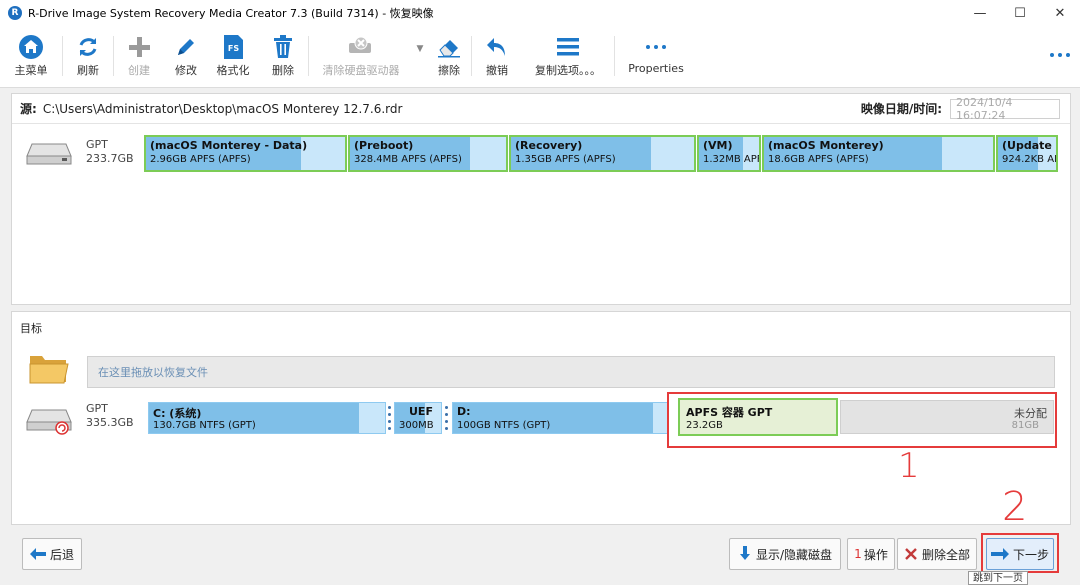  I want to click on home-icon, so click(31, 47).